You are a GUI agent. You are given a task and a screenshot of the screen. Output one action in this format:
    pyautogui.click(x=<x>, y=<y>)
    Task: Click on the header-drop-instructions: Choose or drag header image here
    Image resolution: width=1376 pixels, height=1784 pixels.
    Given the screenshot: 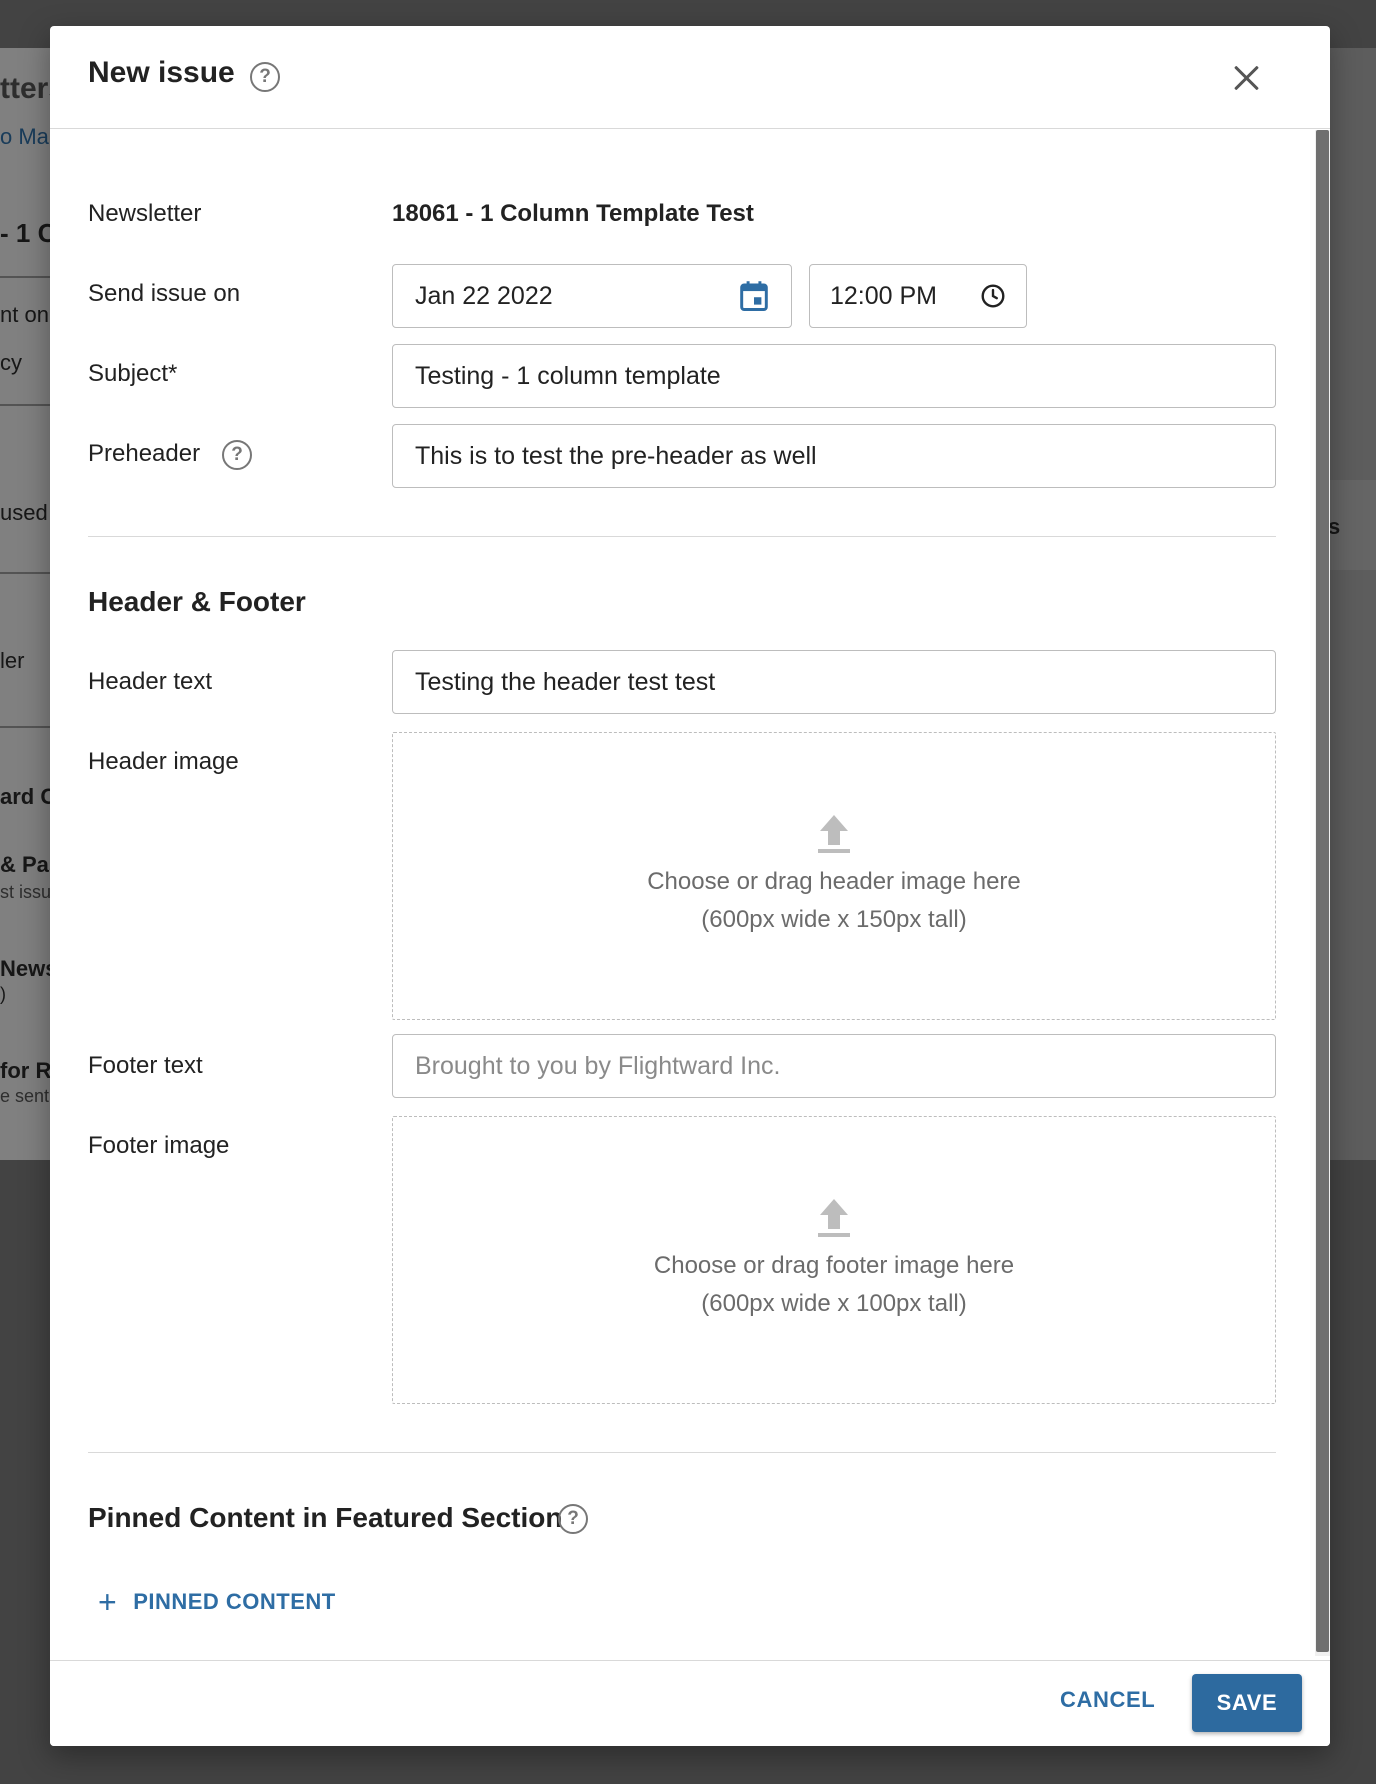 What is the action you would take?
    pyautogui.click(x=834, y=881)
    